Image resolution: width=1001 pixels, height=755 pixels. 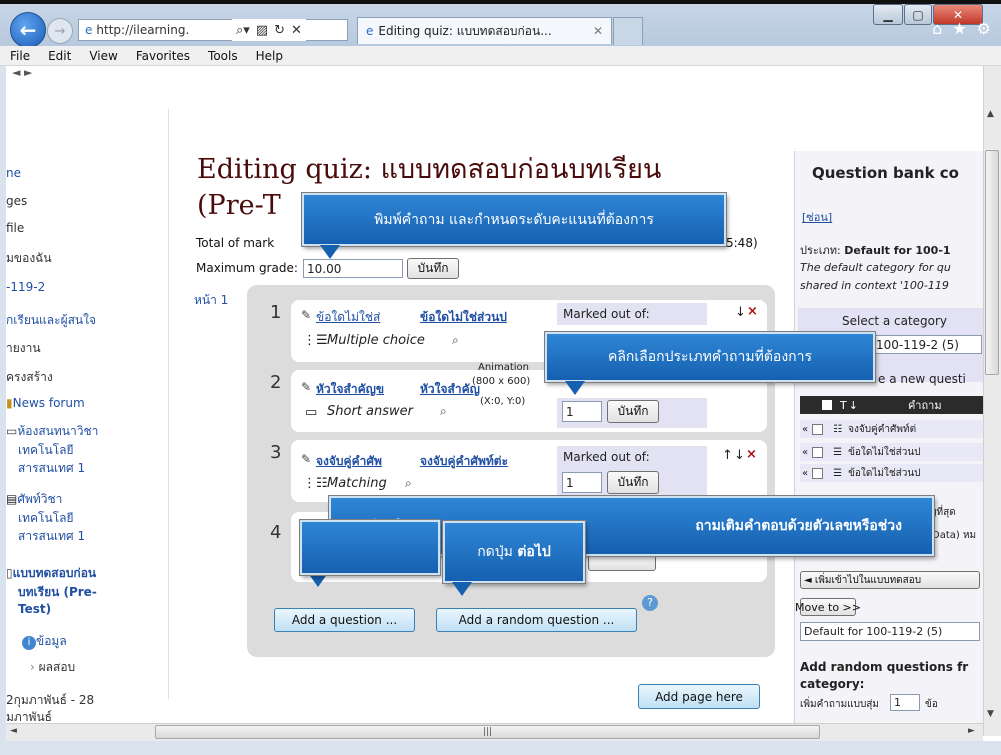 What do you see at coordinates (890, 631) in the screenshot?
I see `move-target-select: Default for 100-119-2 (5)` at bounding box center [890, 631].